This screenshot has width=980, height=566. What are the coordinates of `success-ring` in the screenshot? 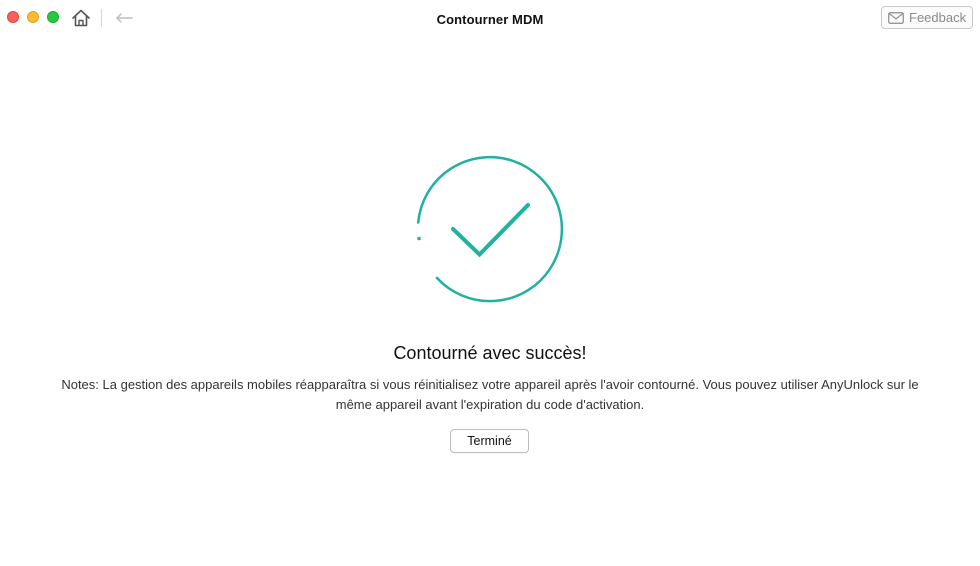 It's located at (490, 229).